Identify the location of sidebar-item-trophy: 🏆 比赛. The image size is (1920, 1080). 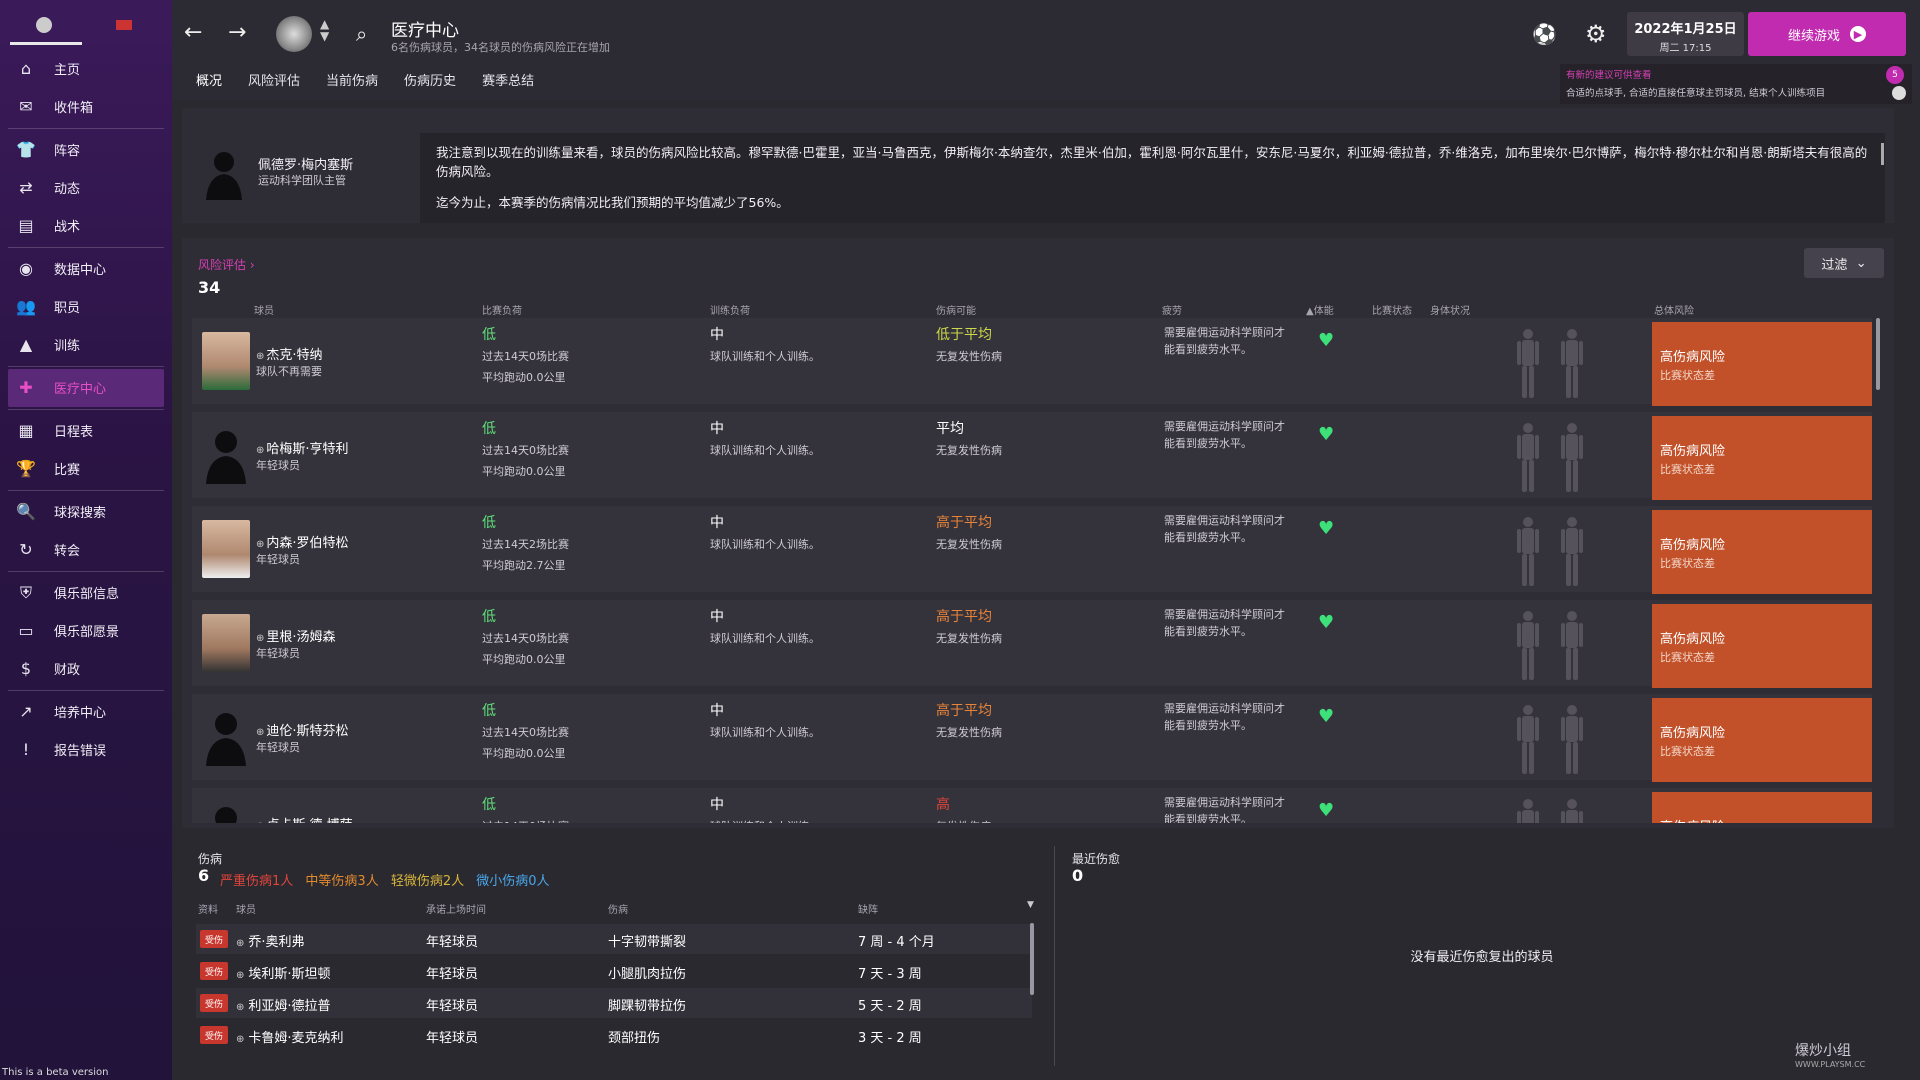
(86, 469).